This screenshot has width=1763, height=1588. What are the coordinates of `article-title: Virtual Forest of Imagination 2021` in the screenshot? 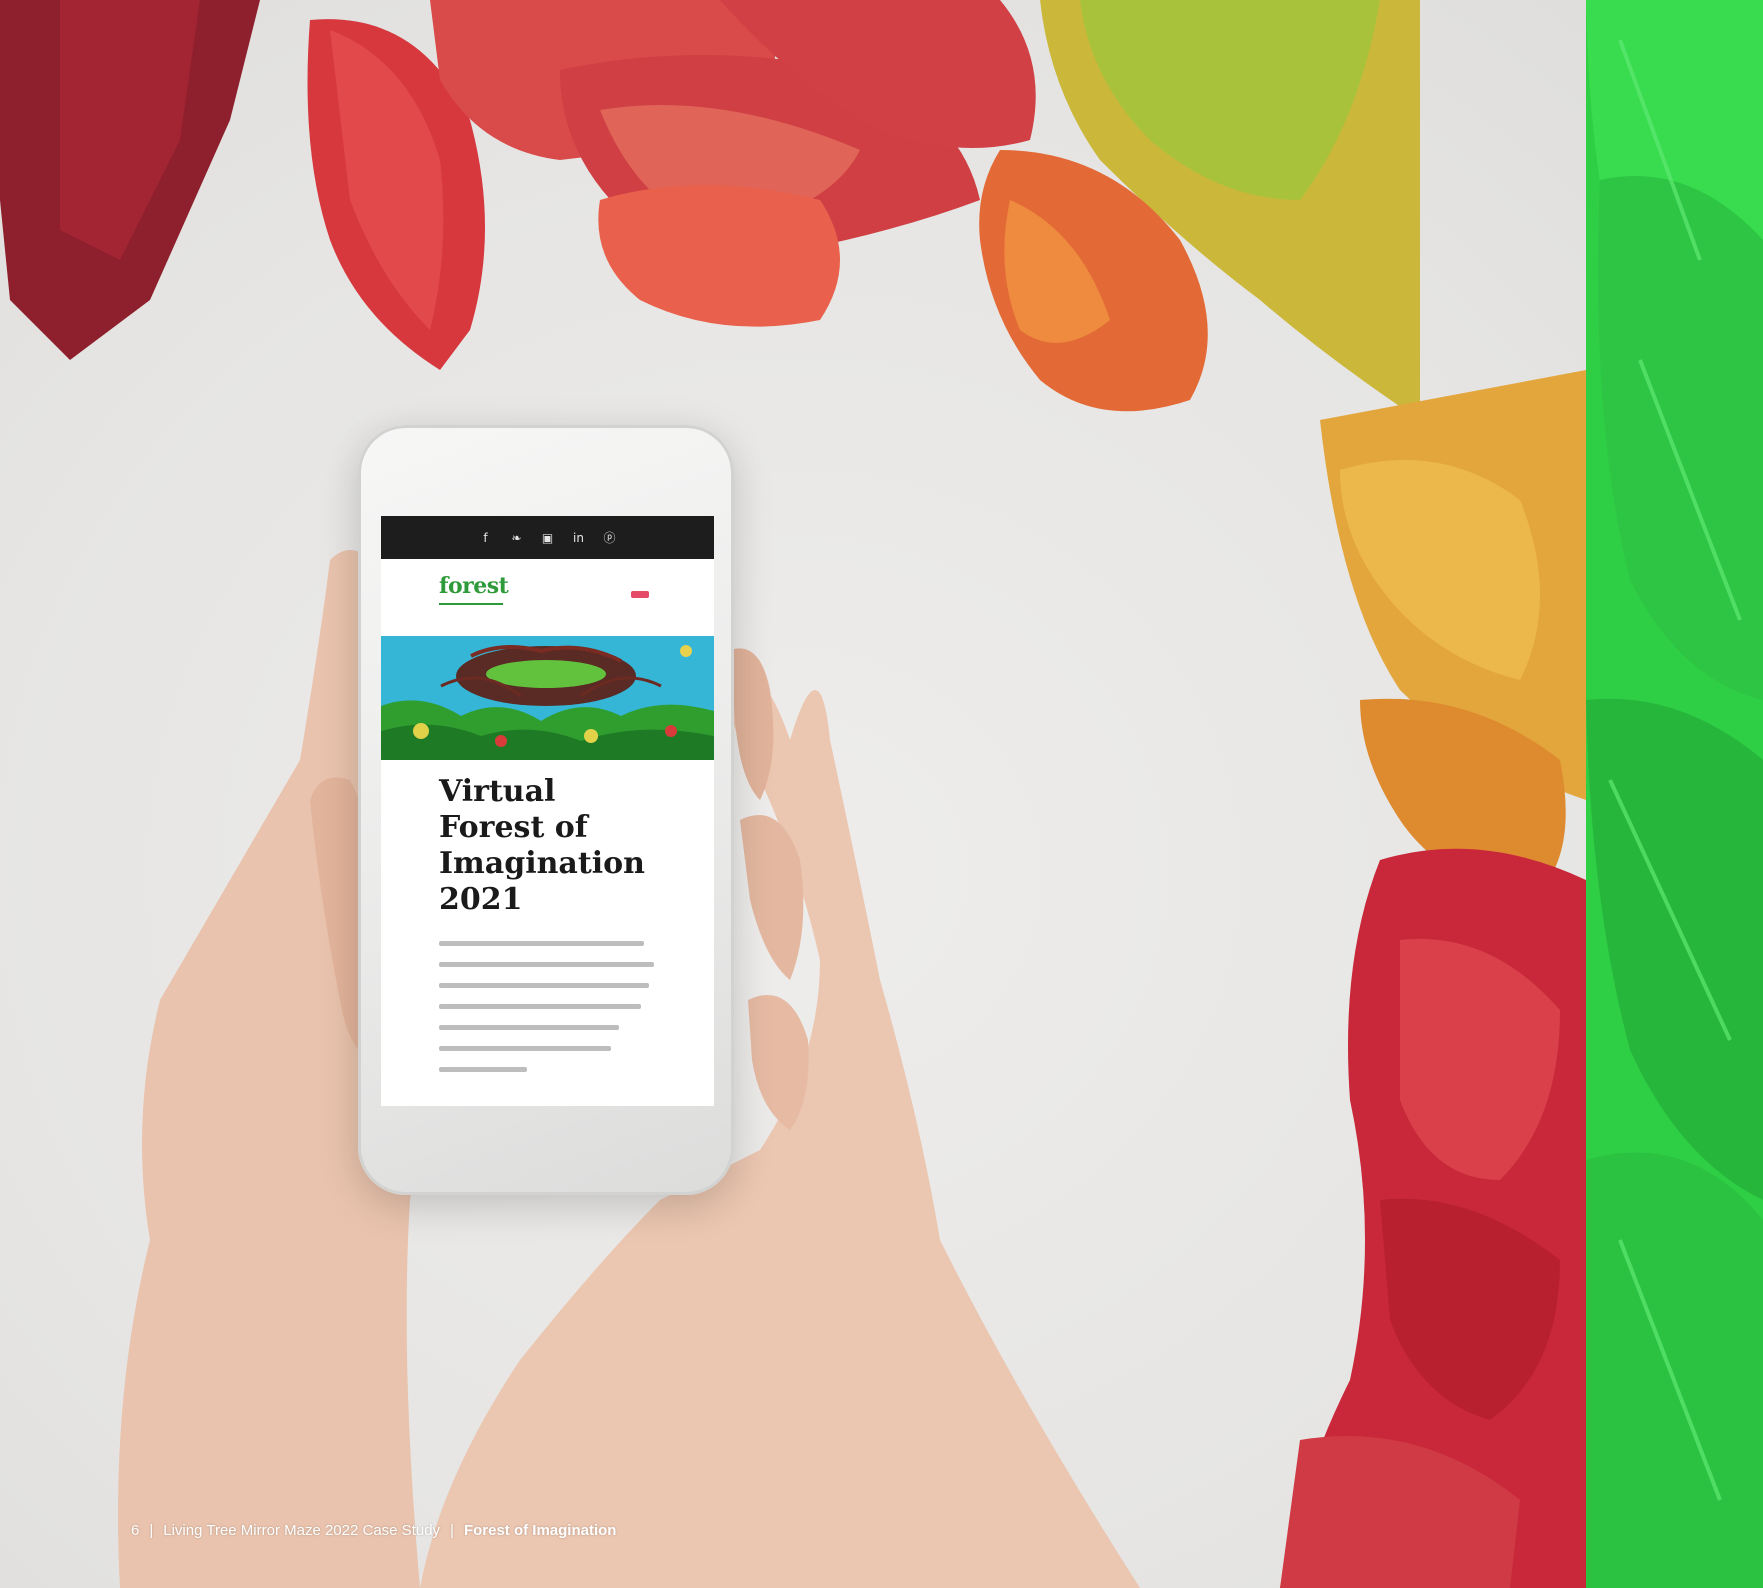 It's located at (542, 845).